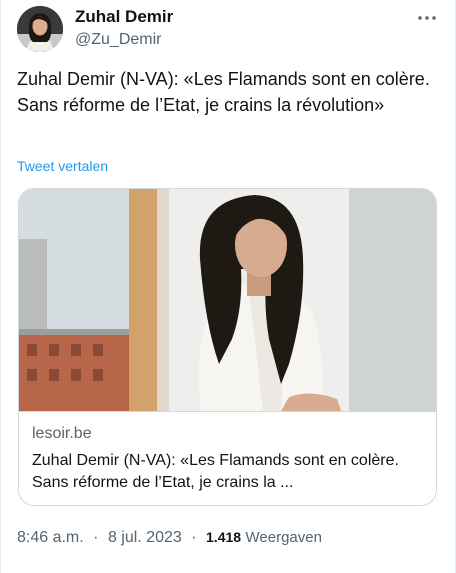 This screenshot has width=456, height=573. I want to click on translate-tweet-link: Tweet vertalen, so click(62, 166).